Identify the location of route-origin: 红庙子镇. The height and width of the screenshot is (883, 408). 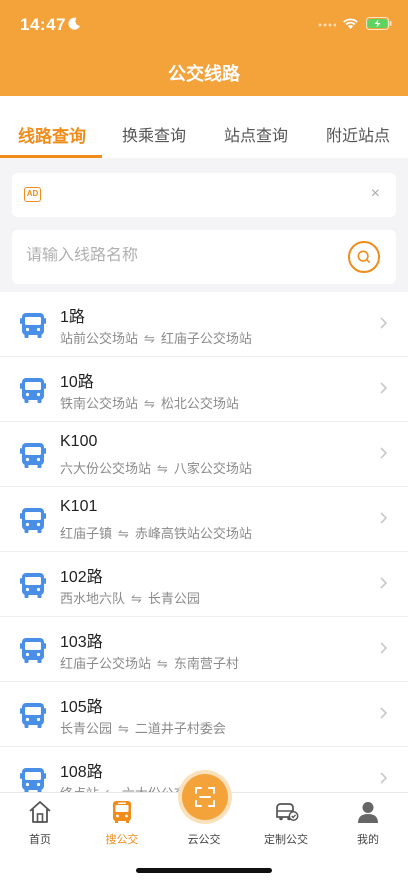
(86, 533).